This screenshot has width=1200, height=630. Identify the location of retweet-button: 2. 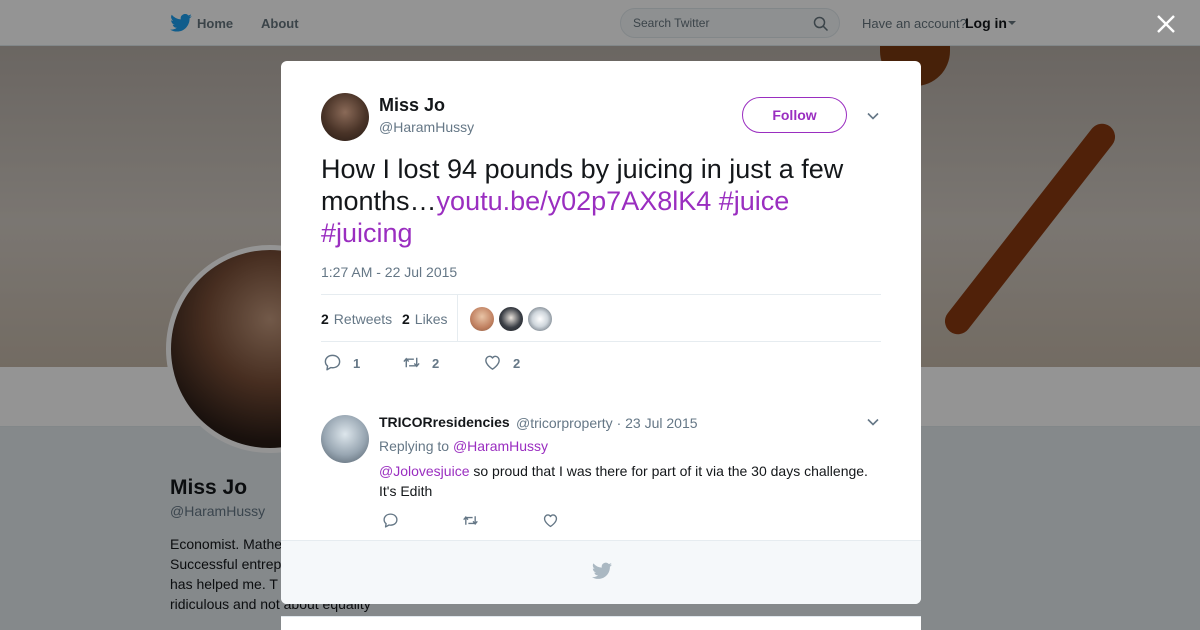
(427, 363).